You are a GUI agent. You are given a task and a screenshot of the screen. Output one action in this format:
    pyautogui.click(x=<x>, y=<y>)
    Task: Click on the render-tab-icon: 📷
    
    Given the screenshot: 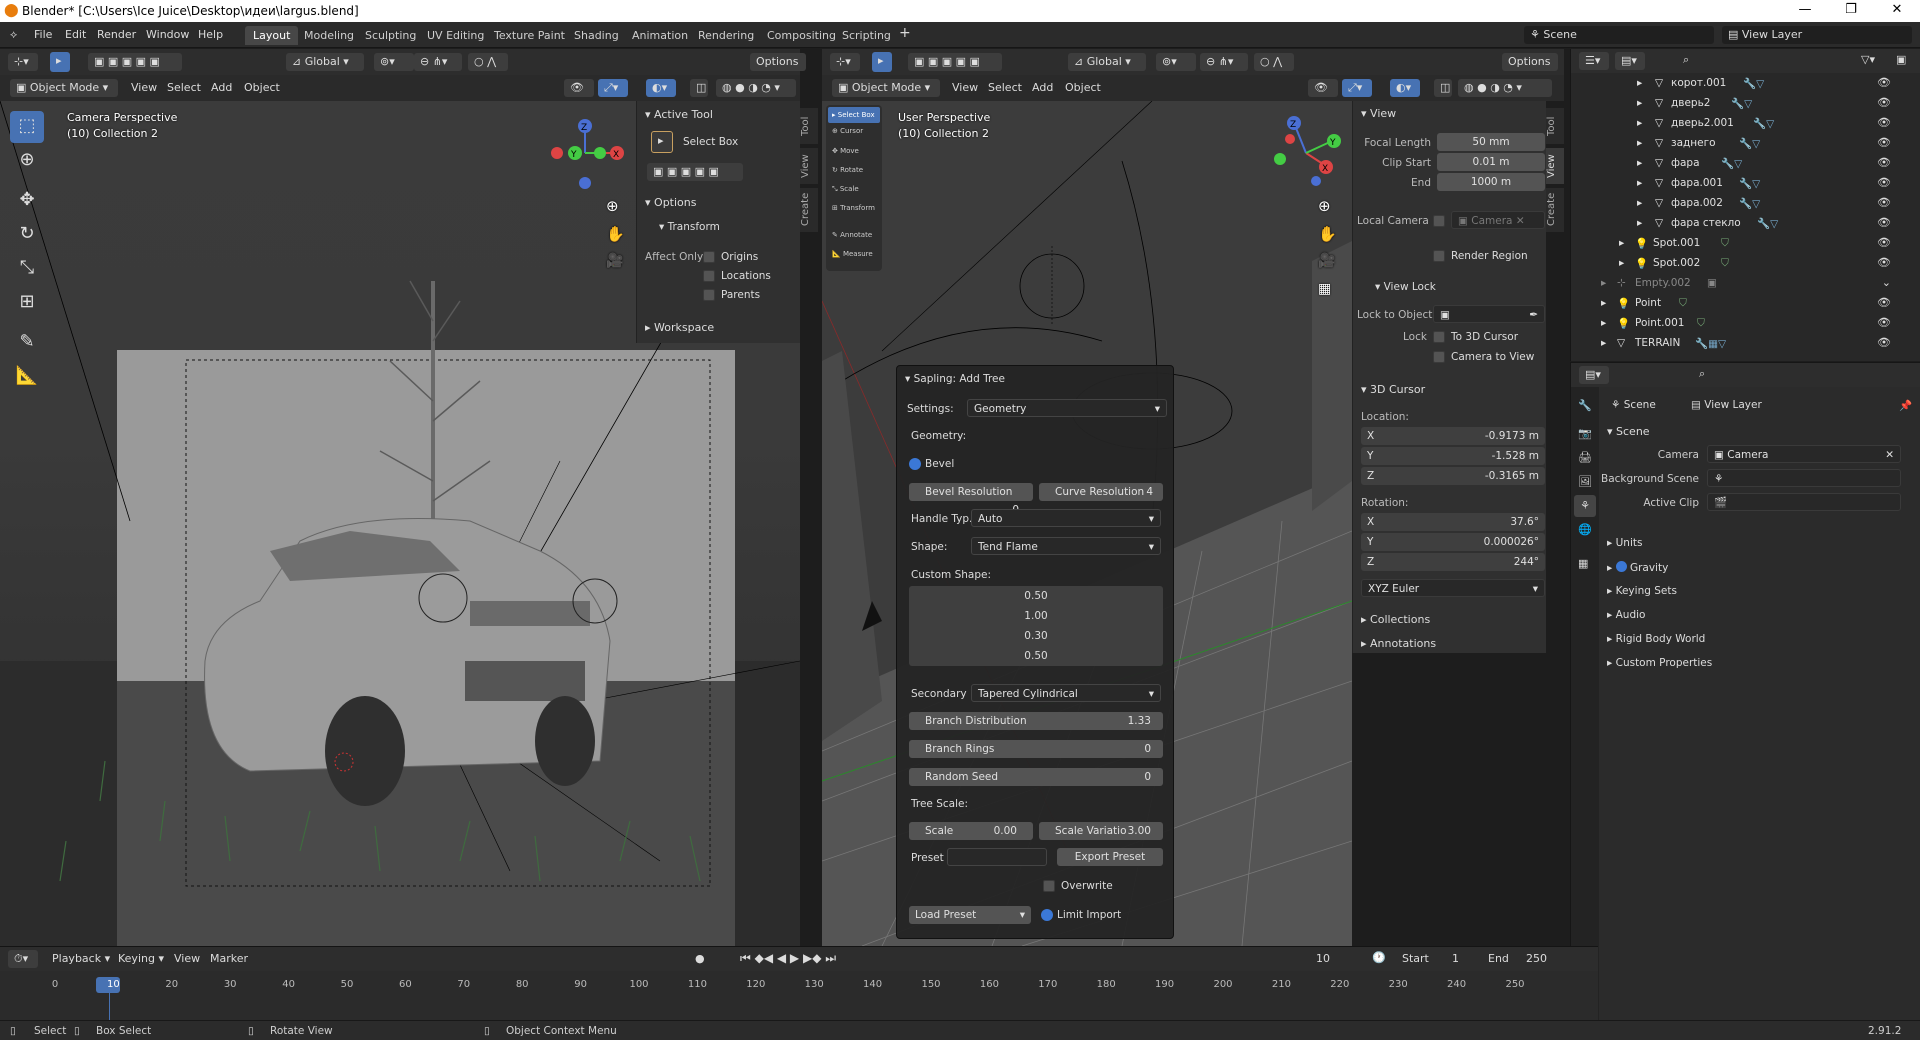 What is the action you would take?
    pyautogui.click(x=1585, y=433)
    